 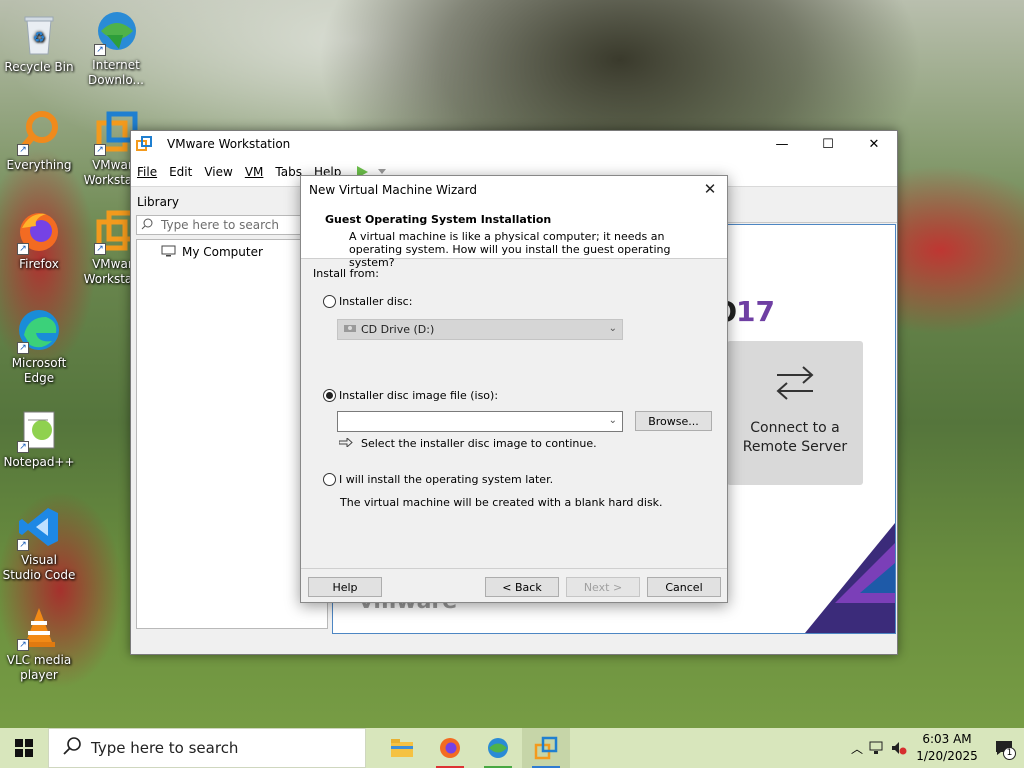 What do you see at coordinates (782, 144) in the screenshot?
I see `minimize-button: —` at bounding box center [782, 144].